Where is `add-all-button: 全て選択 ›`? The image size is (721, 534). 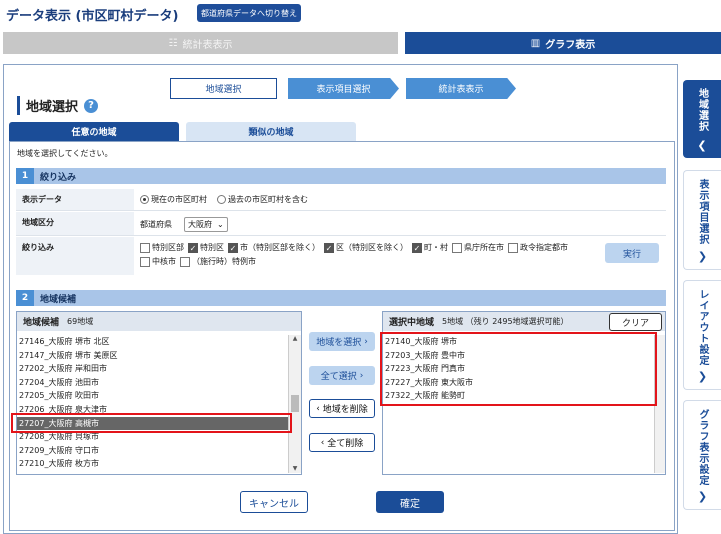 add-all-button: 全て選択 › is located at coordinates (342, 375).